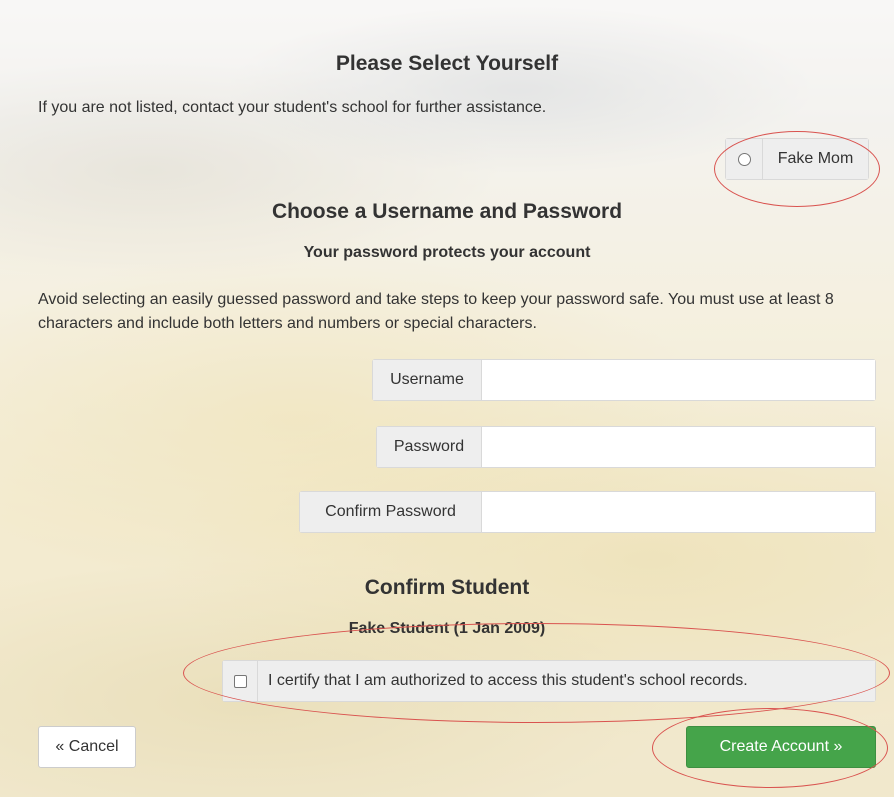  What do you see at coordinates (678, 380) in the screenshot?
I see `username-input` at bounding box center [678, 380].